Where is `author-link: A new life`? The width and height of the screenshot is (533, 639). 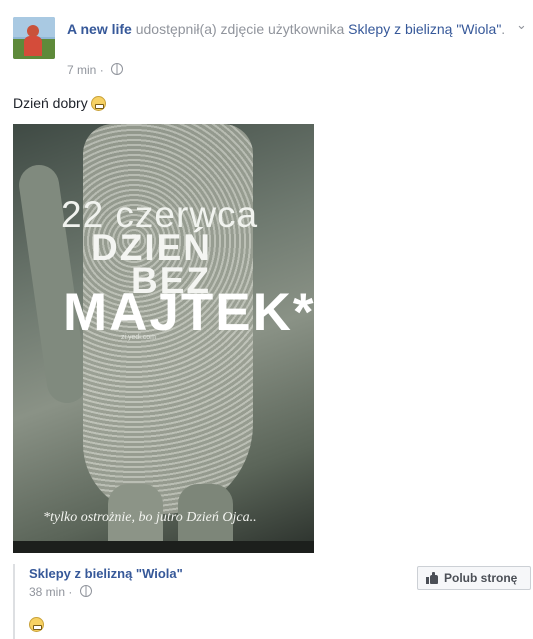 author-link: A new life is located at coordinates (99, 29).